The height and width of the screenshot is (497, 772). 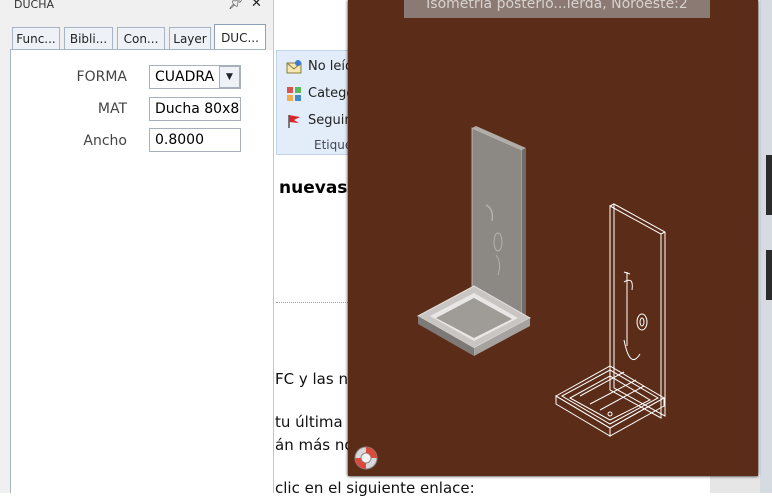 I want to click on wireframe-shower-model, so click(x=610, y=320).